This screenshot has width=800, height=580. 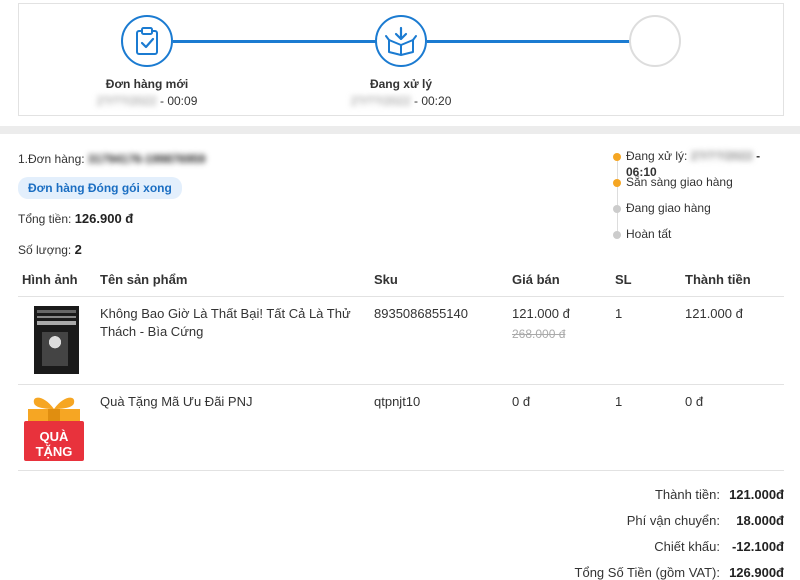 I want to click on summary-discount: Chiết khấu: -12.100đ, so click(x=719, y=546).